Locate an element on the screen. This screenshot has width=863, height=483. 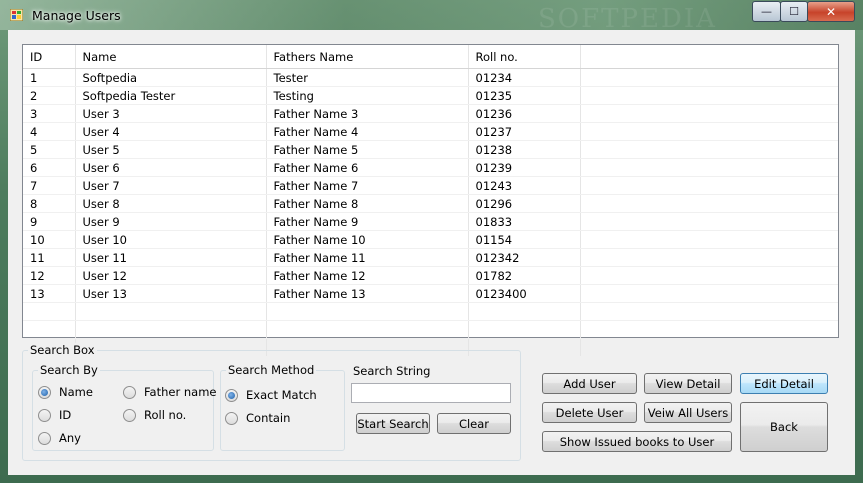
search-method-label: Search Method is located at coordinates (271, 370).